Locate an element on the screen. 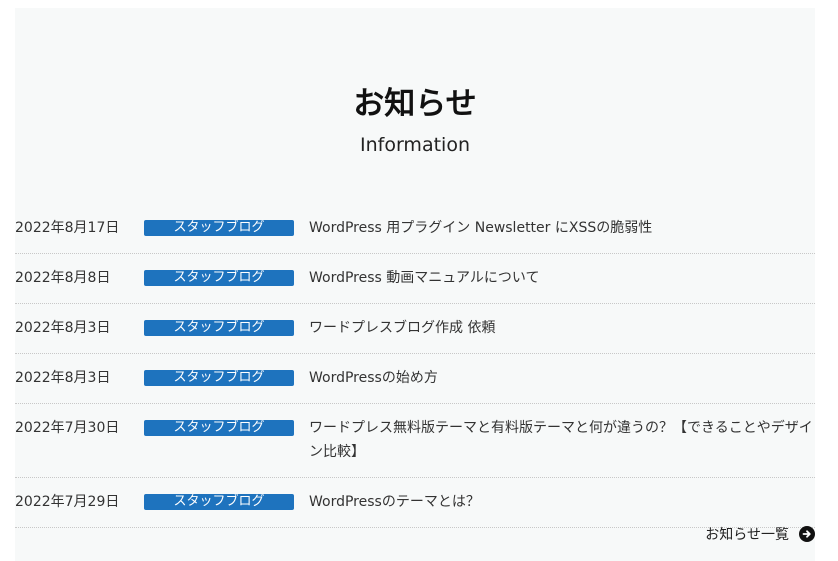 The image size is (838, 561). news-date: 2022年8月17日 is located at coordinates (67, 228).